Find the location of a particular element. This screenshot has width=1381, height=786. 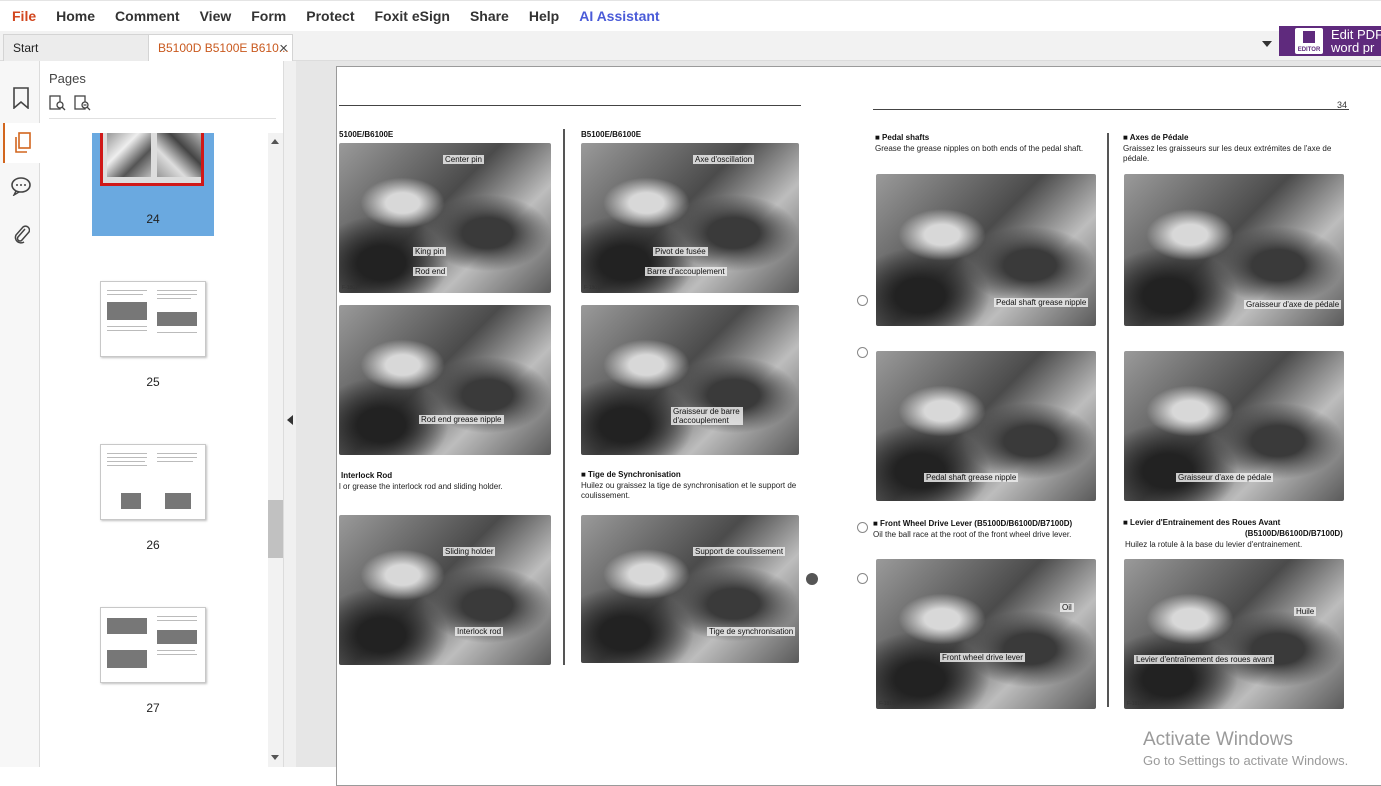

caption-sliding-holder: Sliding holder is located at coordinates (469, 551).